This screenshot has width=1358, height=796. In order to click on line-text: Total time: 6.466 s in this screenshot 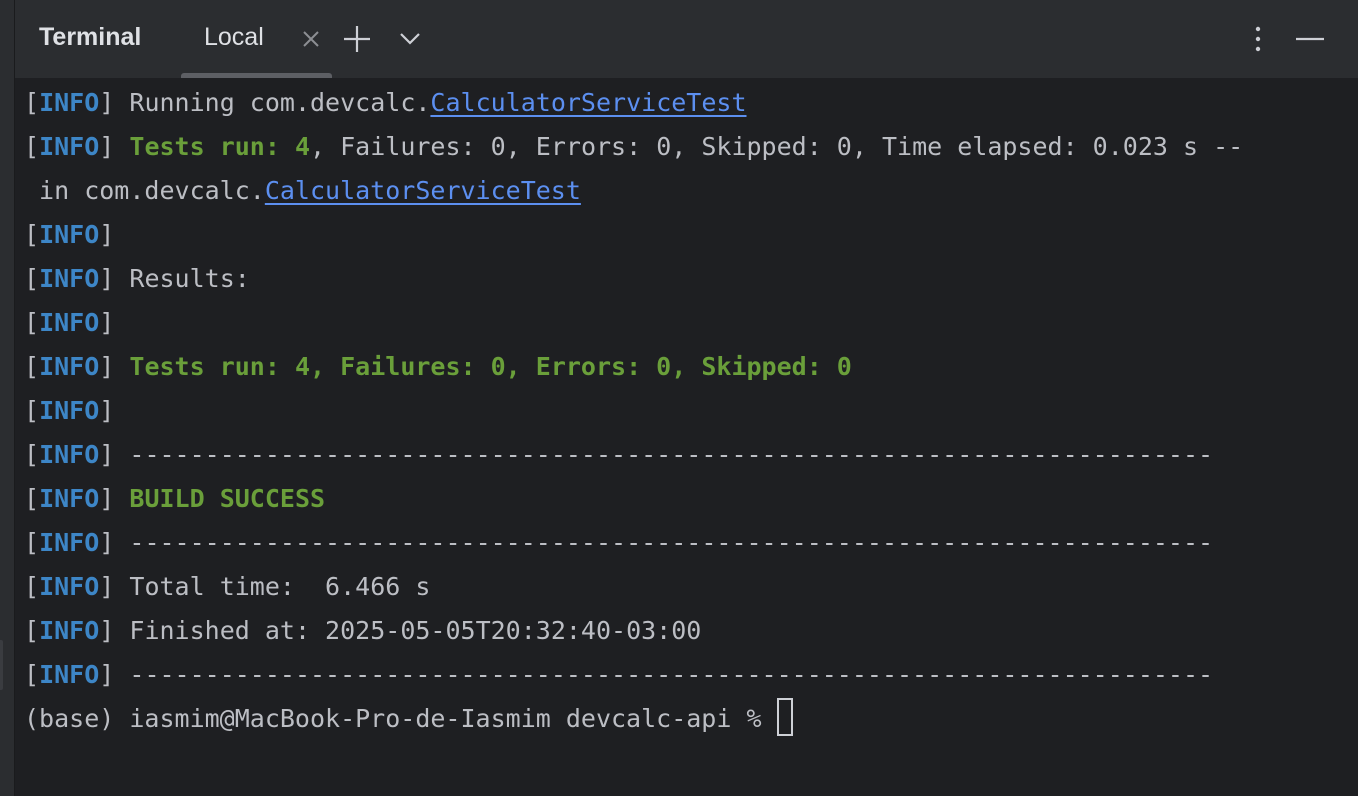, I will do `click(280, 586)`.